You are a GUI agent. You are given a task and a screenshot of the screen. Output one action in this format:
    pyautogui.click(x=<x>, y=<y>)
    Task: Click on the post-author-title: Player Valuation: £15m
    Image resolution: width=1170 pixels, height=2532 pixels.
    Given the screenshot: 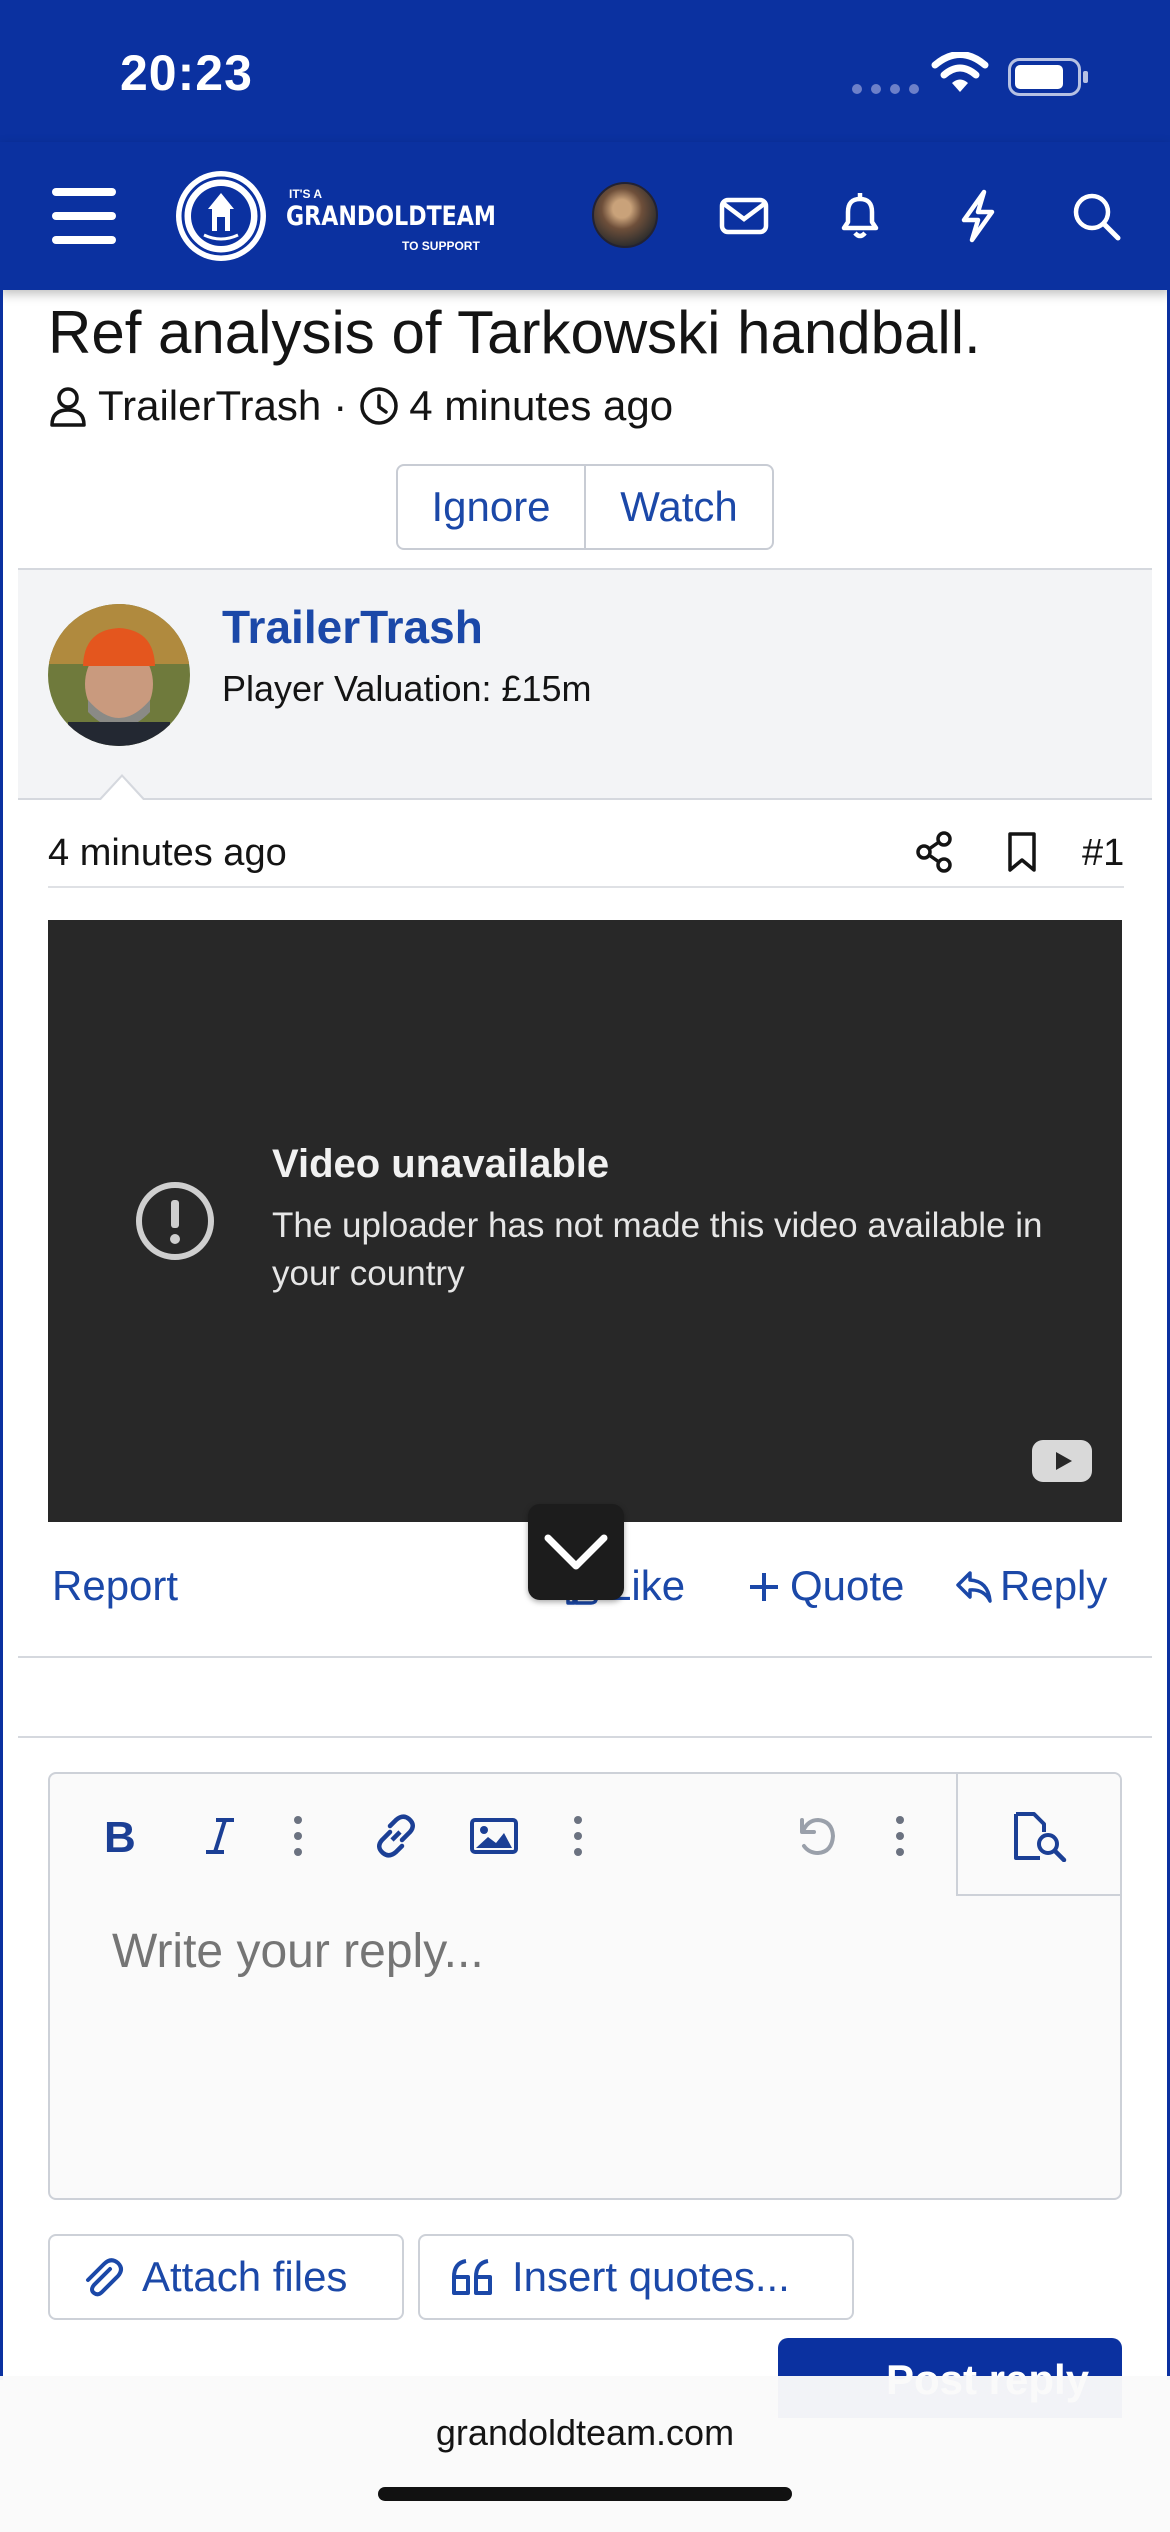 What is the action you would take?
    pyautogui.click(x=407, y=688)
    